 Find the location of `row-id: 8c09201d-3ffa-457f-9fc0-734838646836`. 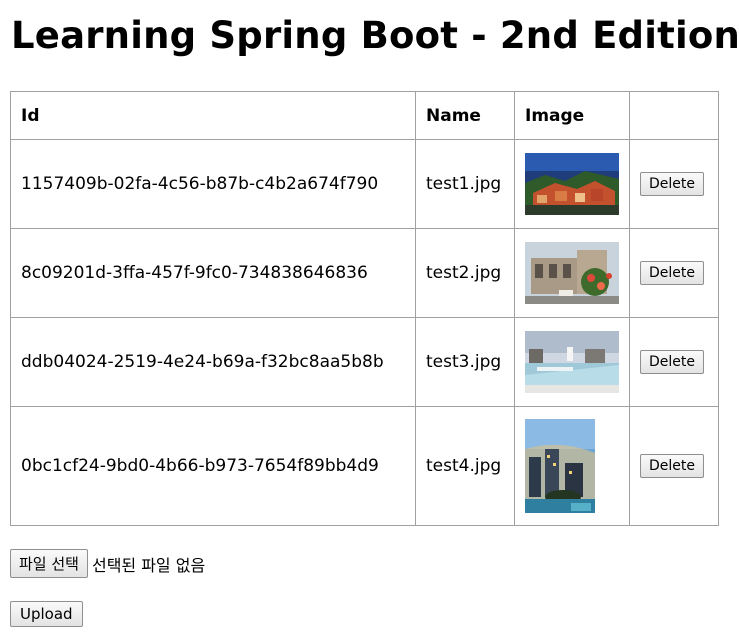

row-id: 8c09201d-3ffa-457f-9fc0-734838646836 is located at coordinates (213, 273).